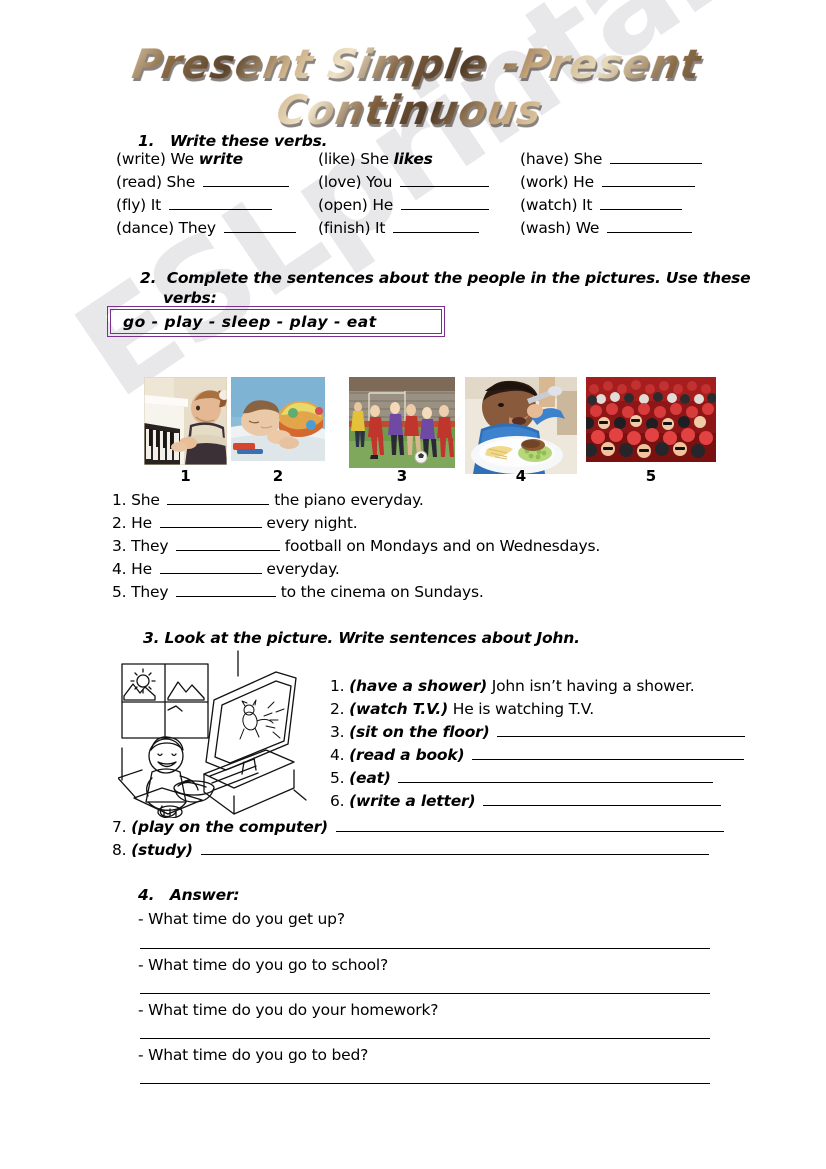  What do you see at coordinates (229, 827) in the screenshot?
I see `item-cue: (play on the computer)` at bounding box center [229, 827].